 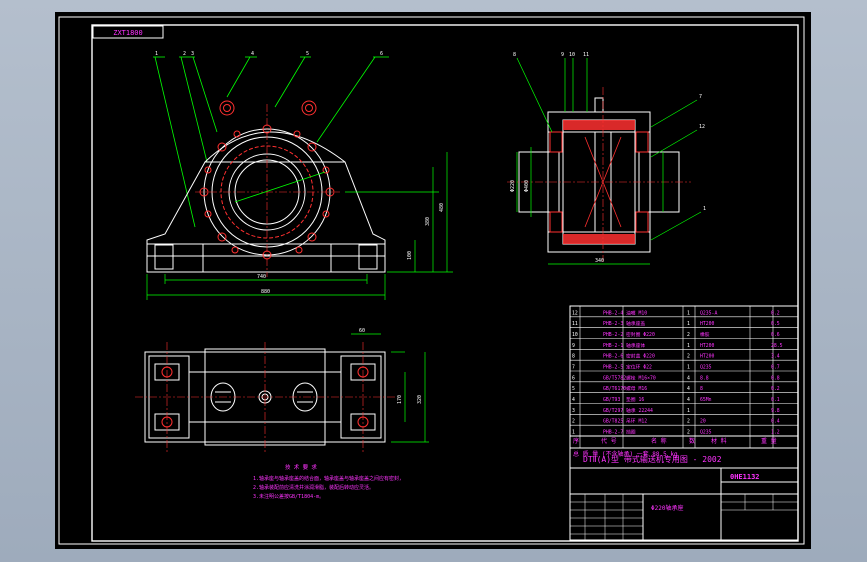 What do you see at coordinates (265, 292) in the screenshot?
I see `svg-text: 880` at bounding box center [265, 292].